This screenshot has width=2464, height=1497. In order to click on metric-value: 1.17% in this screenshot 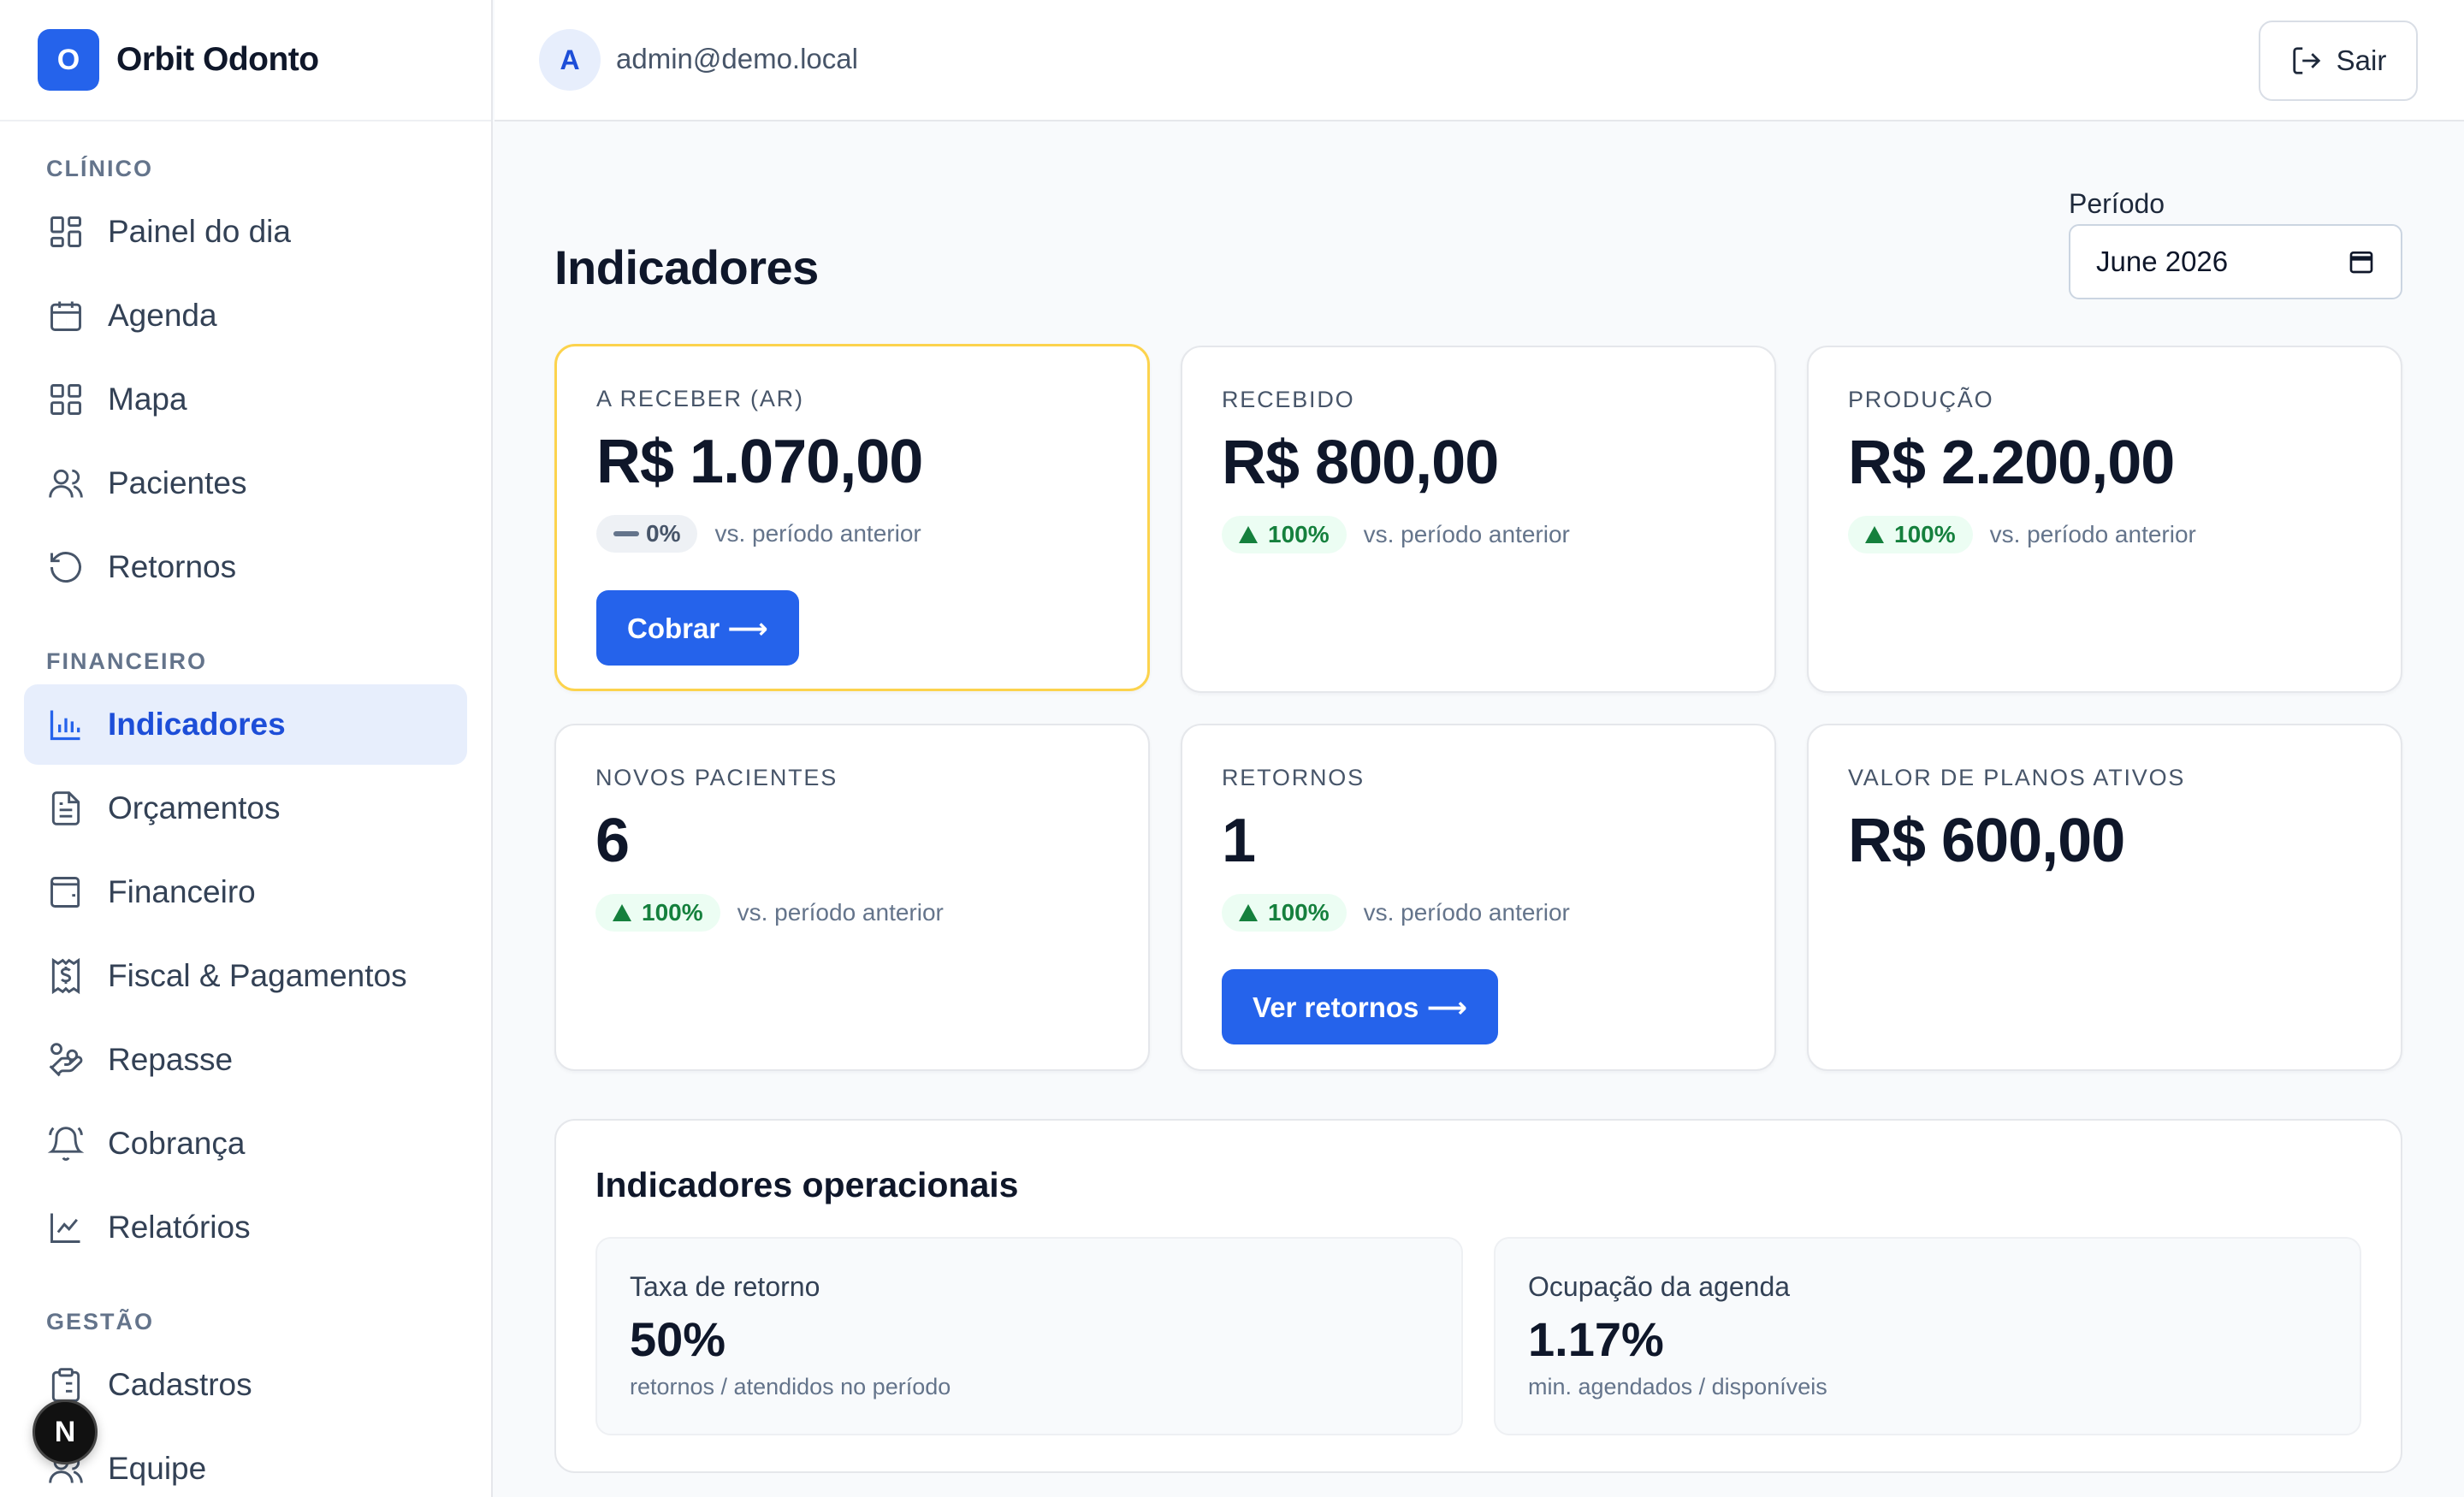, I will do `click(1596, 1339)`.